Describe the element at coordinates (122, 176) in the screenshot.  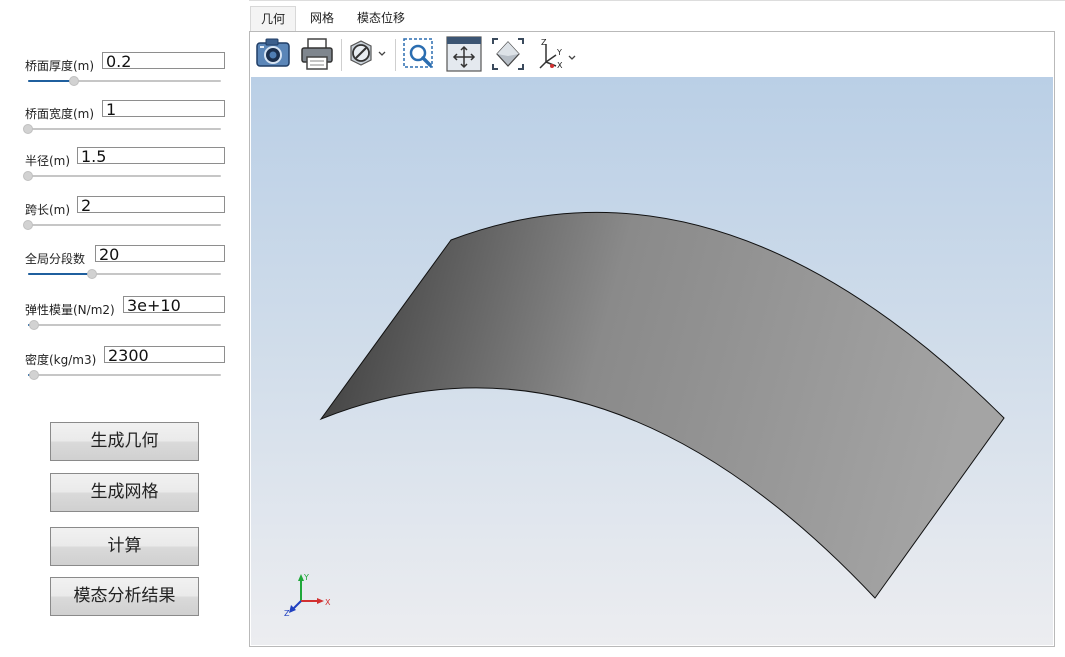
I see `radius-slider` at that location.